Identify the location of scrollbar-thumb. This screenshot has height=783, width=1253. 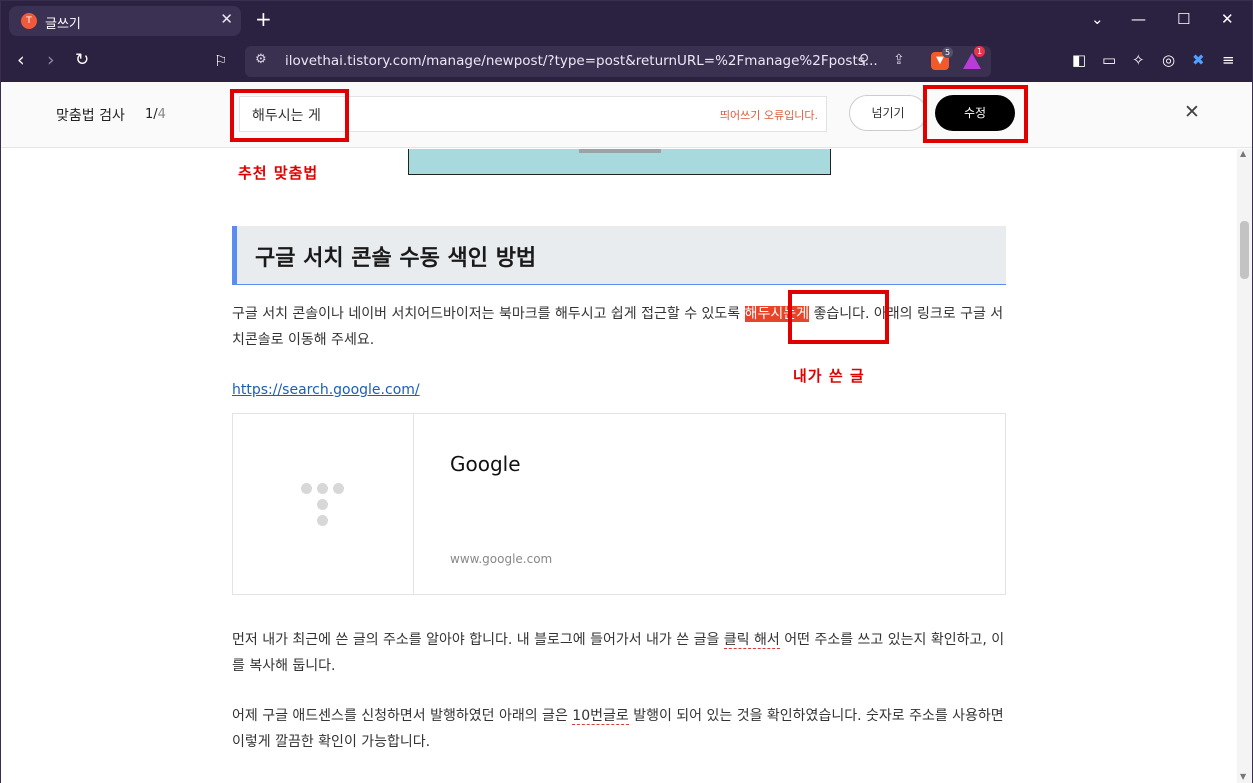
(1244, 250).